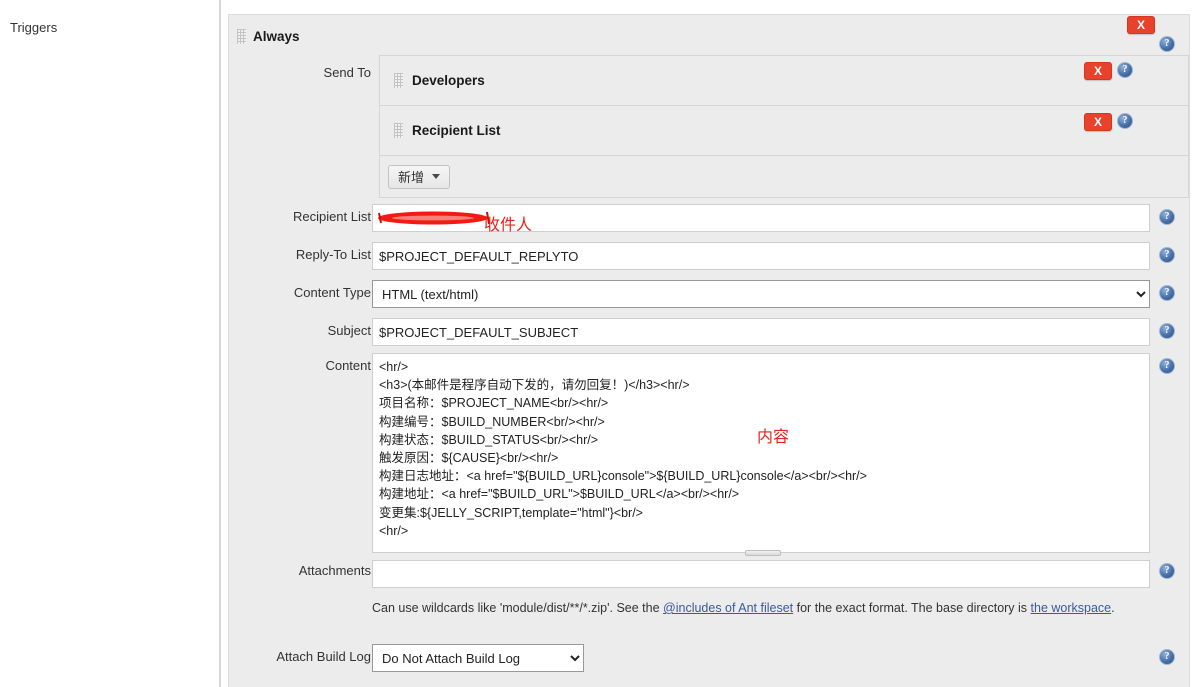 This screenshot has height=687, width=1199. I want to click on label-recipient-list: Recipient List, so click(331, 216).